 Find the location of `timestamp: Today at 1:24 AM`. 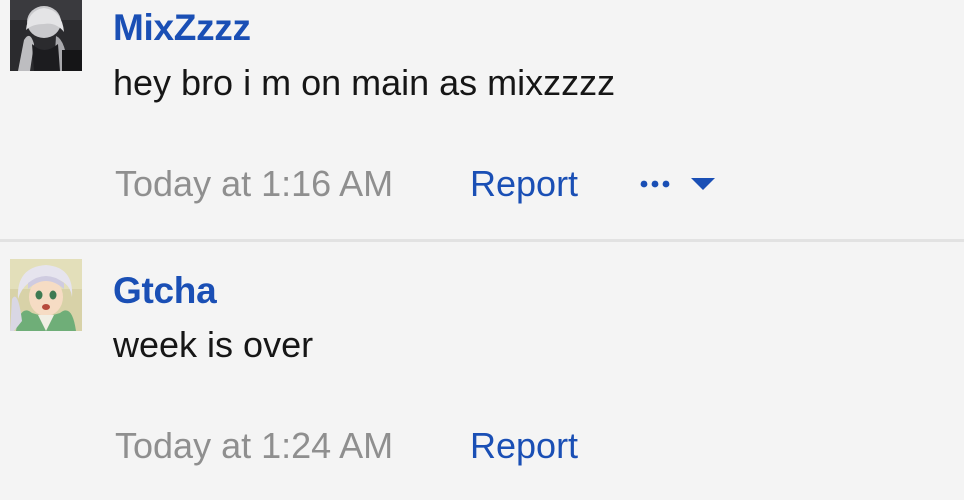

timestamp: Today at 1:24 AM is located at coordinates (292, 446).